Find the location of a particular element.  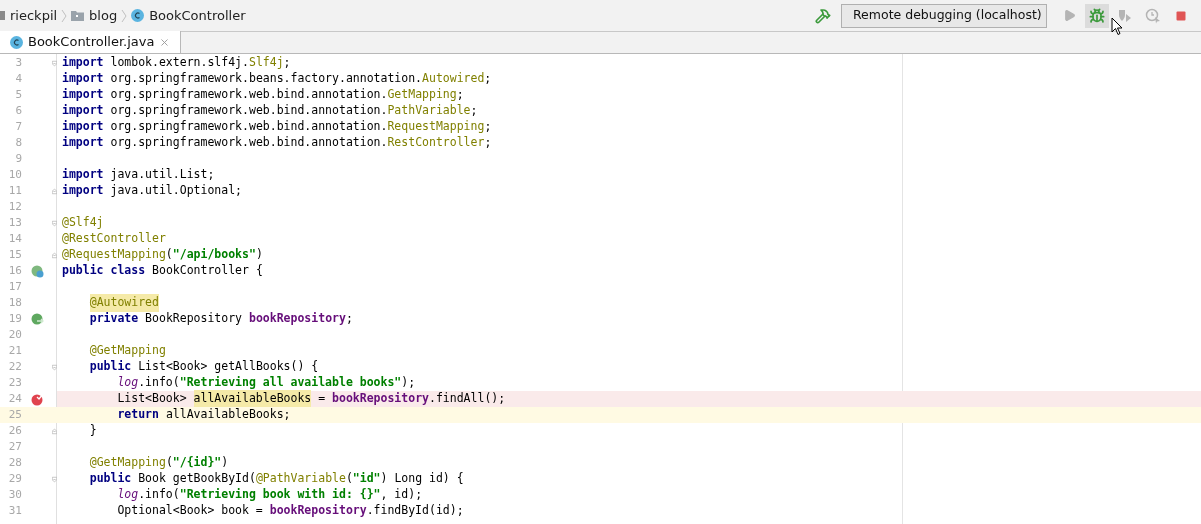

code-text: BookRepository is located at coordinates (194, 319).